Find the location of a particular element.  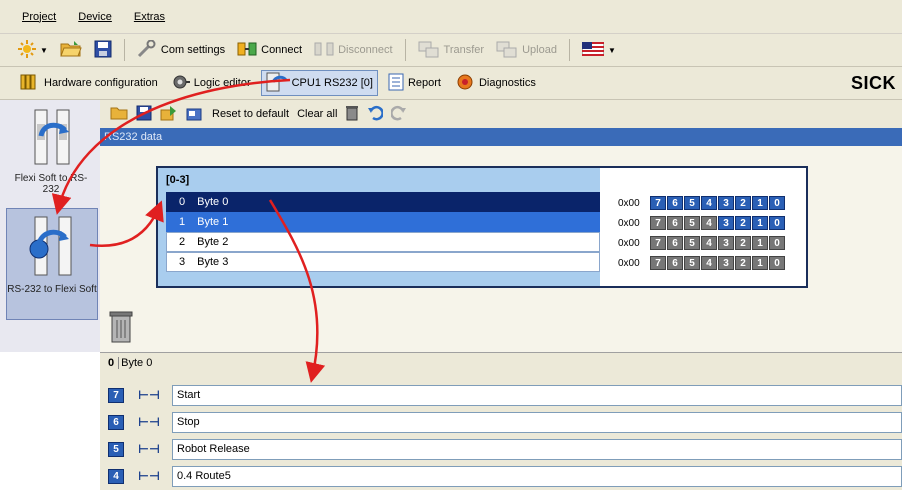

byte-row: 3 Byte 3 is located at coordinates (383, 262).